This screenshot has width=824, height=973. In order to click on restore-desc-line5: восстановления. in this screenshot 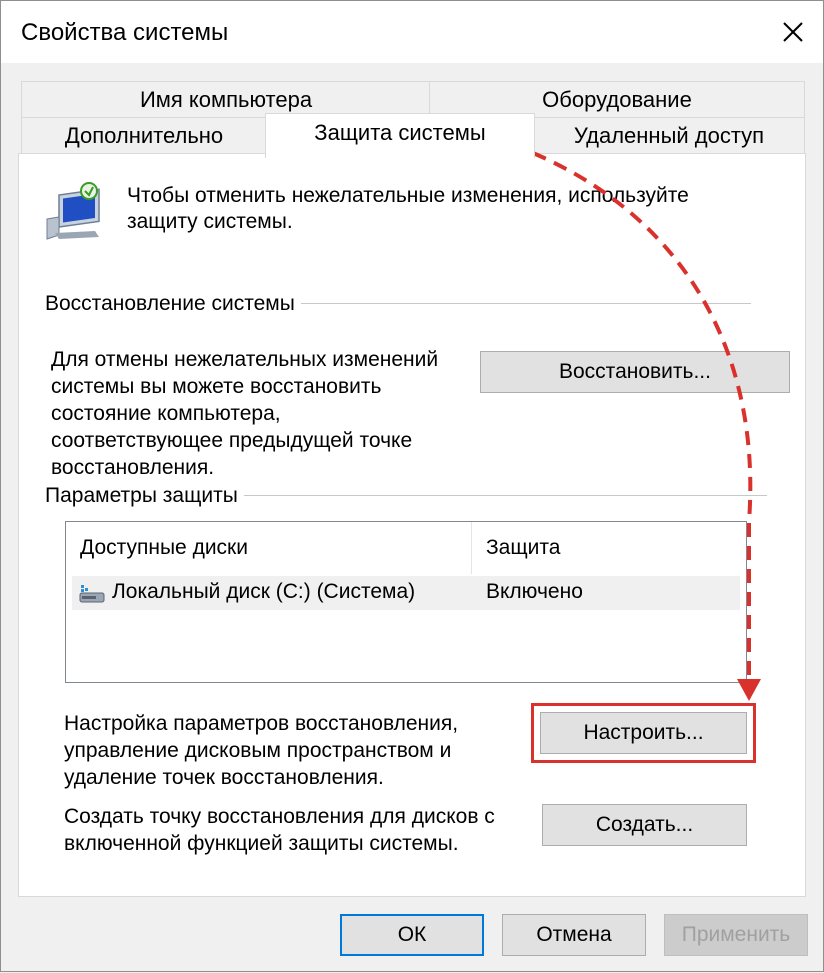, I will do `click(133, 467)`.